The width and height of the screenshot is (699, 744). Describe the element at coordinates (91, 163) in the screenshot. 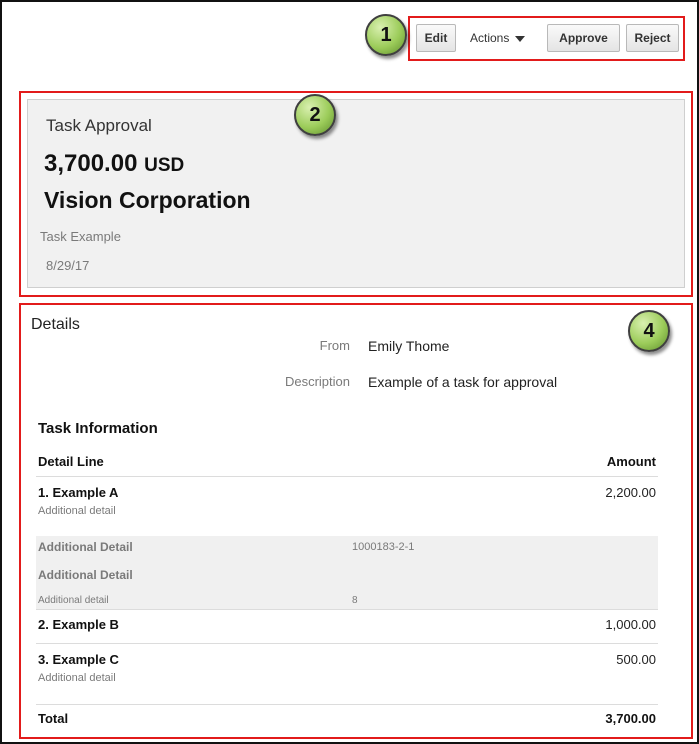

I see `amount-value: 3,700.00` at that location.